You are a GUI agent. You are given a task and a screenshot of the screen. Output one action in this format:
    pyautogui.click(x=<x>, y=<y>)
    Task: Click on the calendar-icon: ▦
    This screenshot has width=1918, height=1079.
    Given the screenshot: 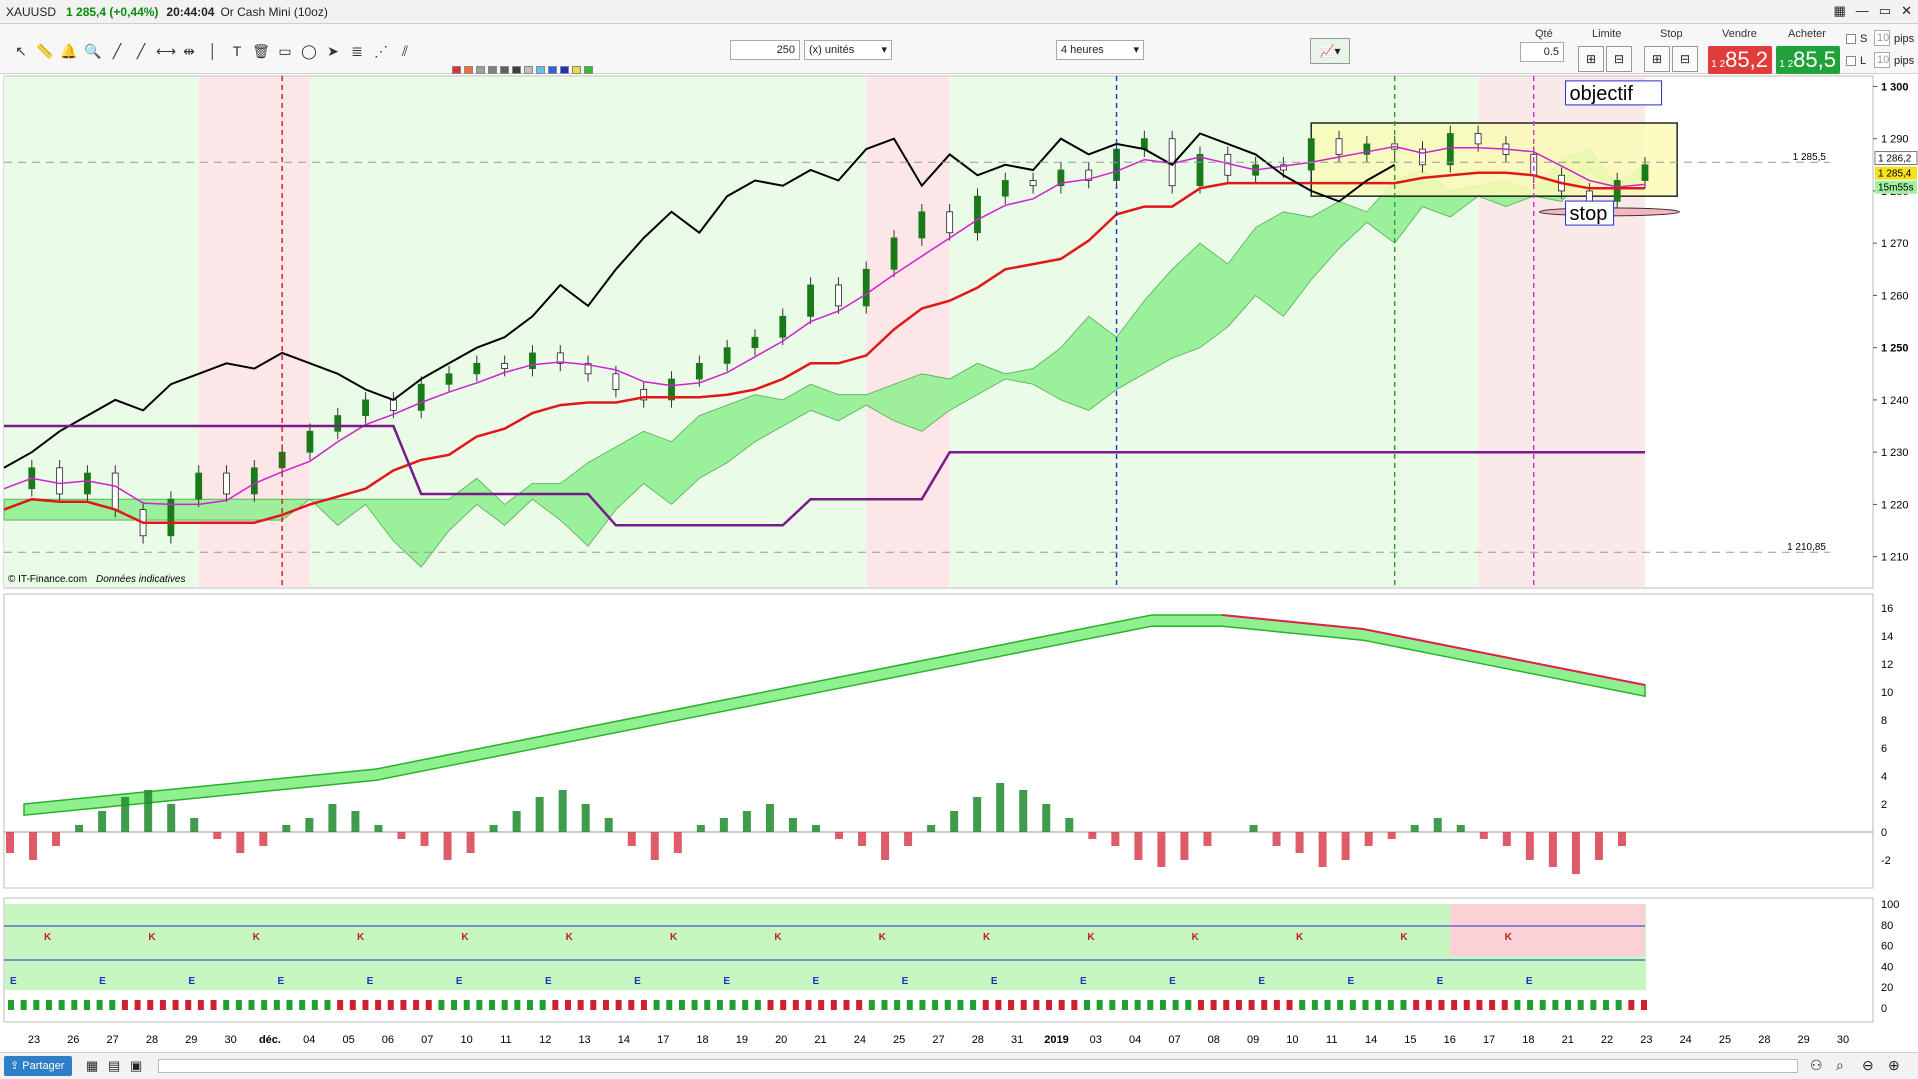 What is the action you would take?
    pyautogui.click(x=92, y=1066)
    